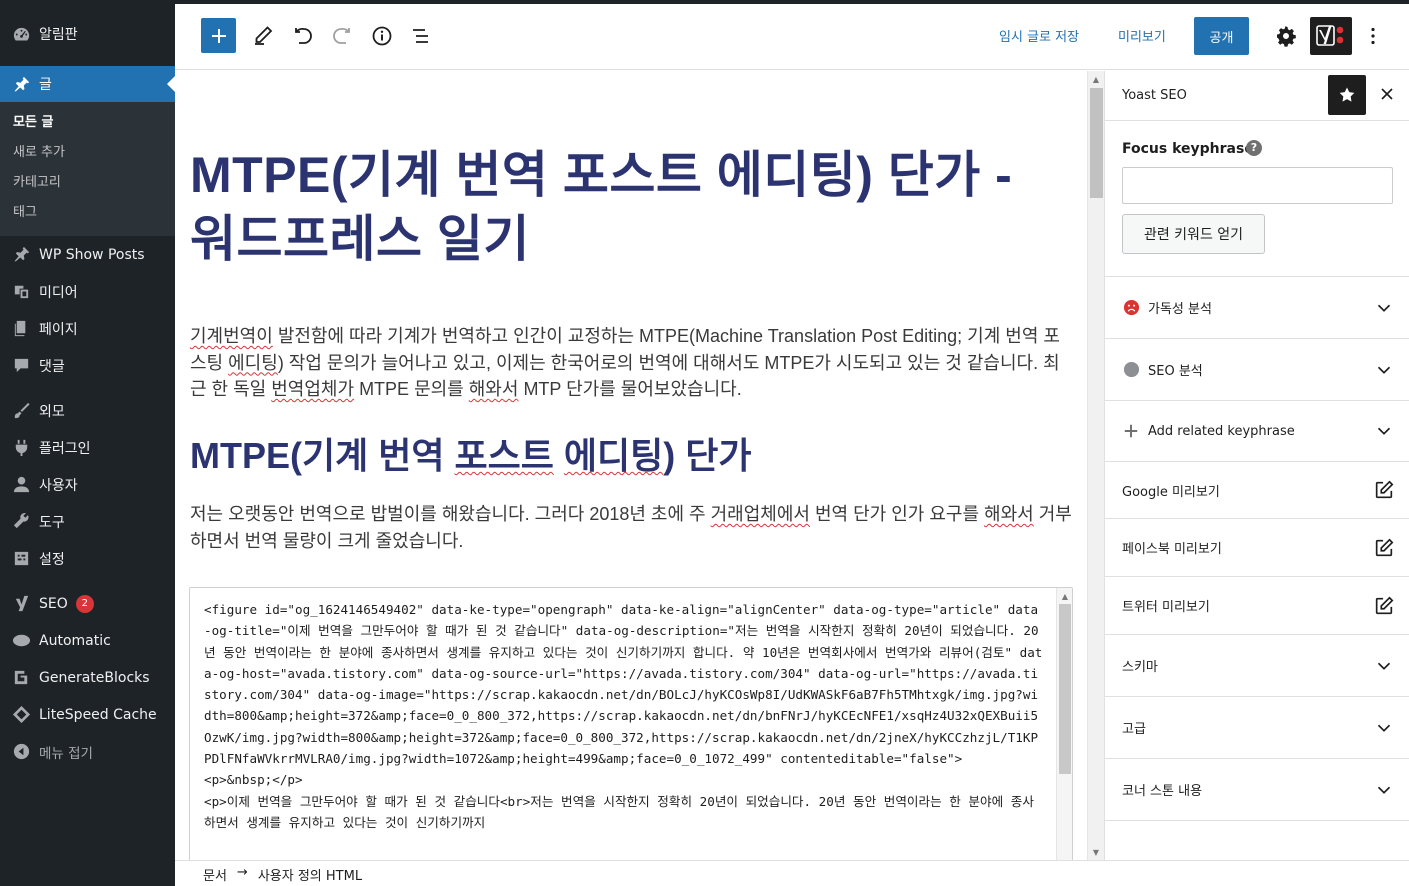 The width and height of the screenshot is (1409, 886). I want to click on menu-label: 페이지, so click(58, 329).